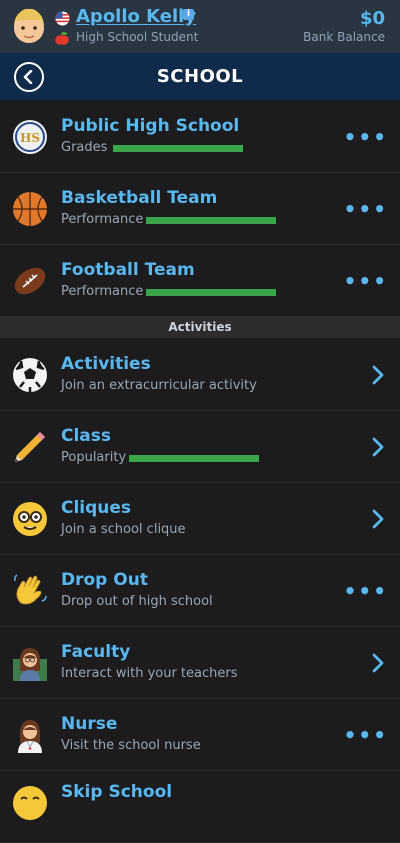 The image size is (400, 843). What do you see at coordinates (117, 792) in the screenshot?
I see `row-title: Skip School` at bounding box center [117, 792].